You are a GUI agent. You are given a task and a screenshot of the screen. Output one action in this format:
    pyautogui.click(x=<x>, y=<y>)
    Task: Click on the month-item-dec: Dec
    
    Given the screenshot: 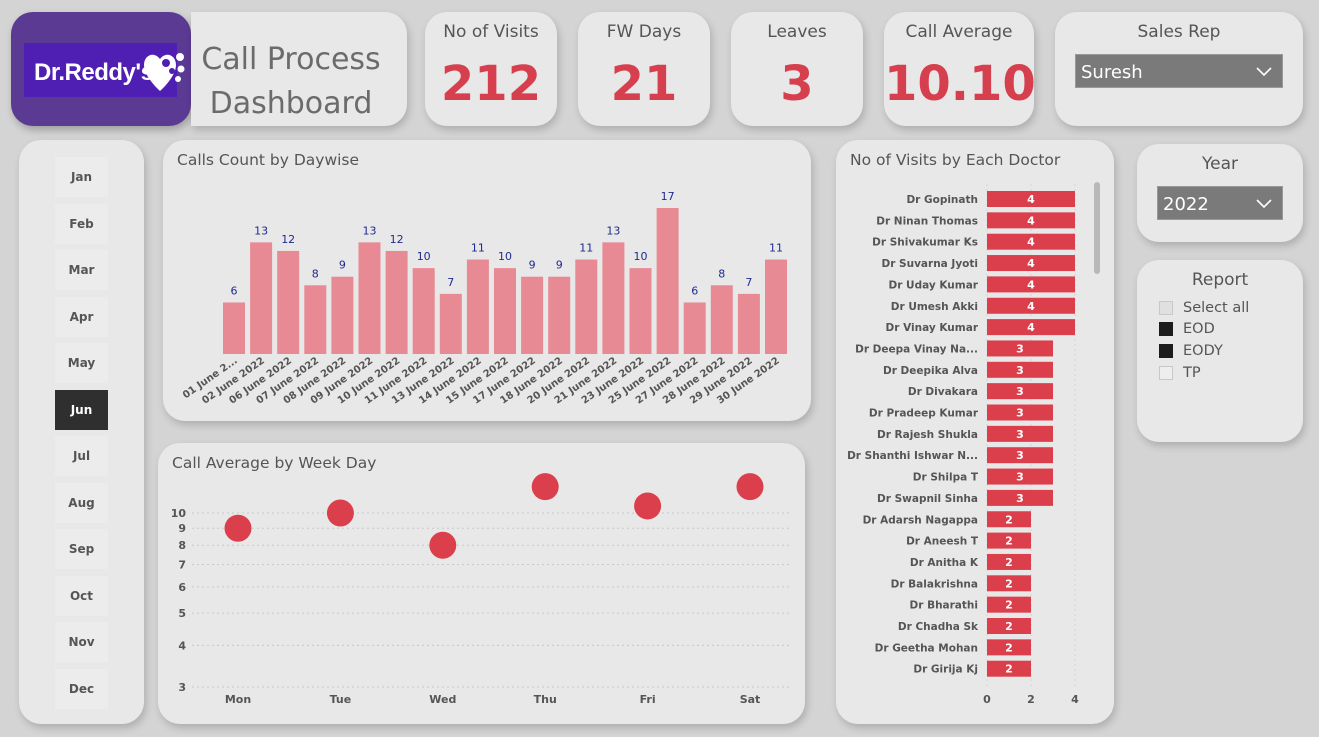 What is the action you would take?
    pyautogui.click(x=81, y=688)
    